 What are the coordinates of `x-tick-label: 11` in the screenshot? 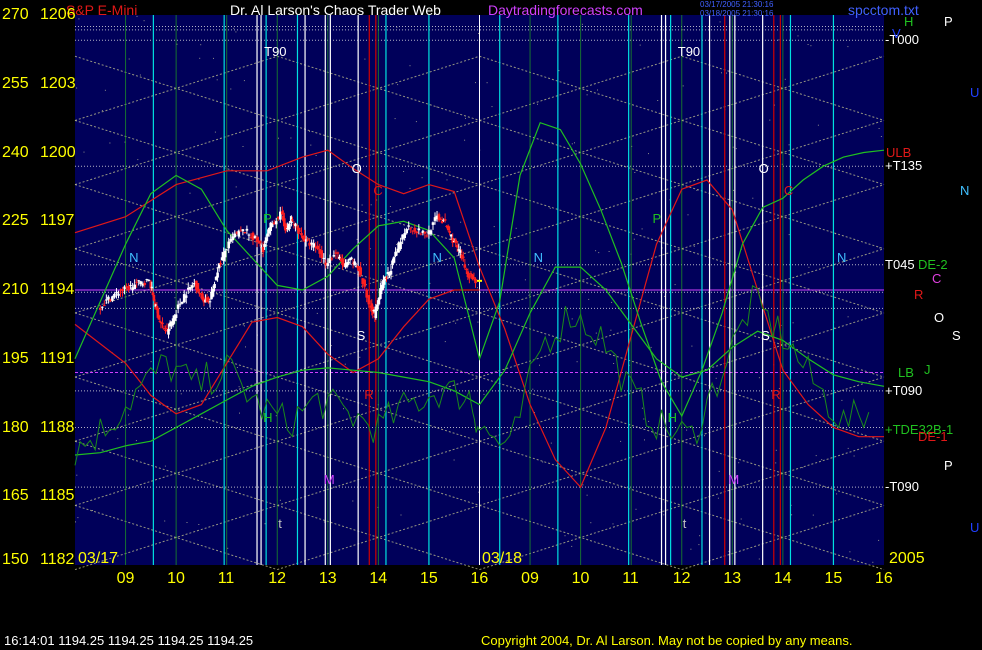 It's located at (630, 578).